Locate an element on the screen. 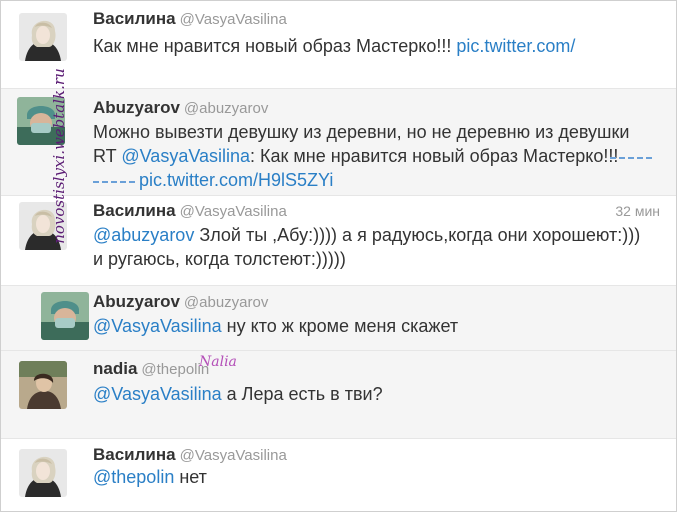 The image size is (677, 512). tweet-line-3: pic.twitter.com/H9lS5ZYi is located at coordinates (378, 180).